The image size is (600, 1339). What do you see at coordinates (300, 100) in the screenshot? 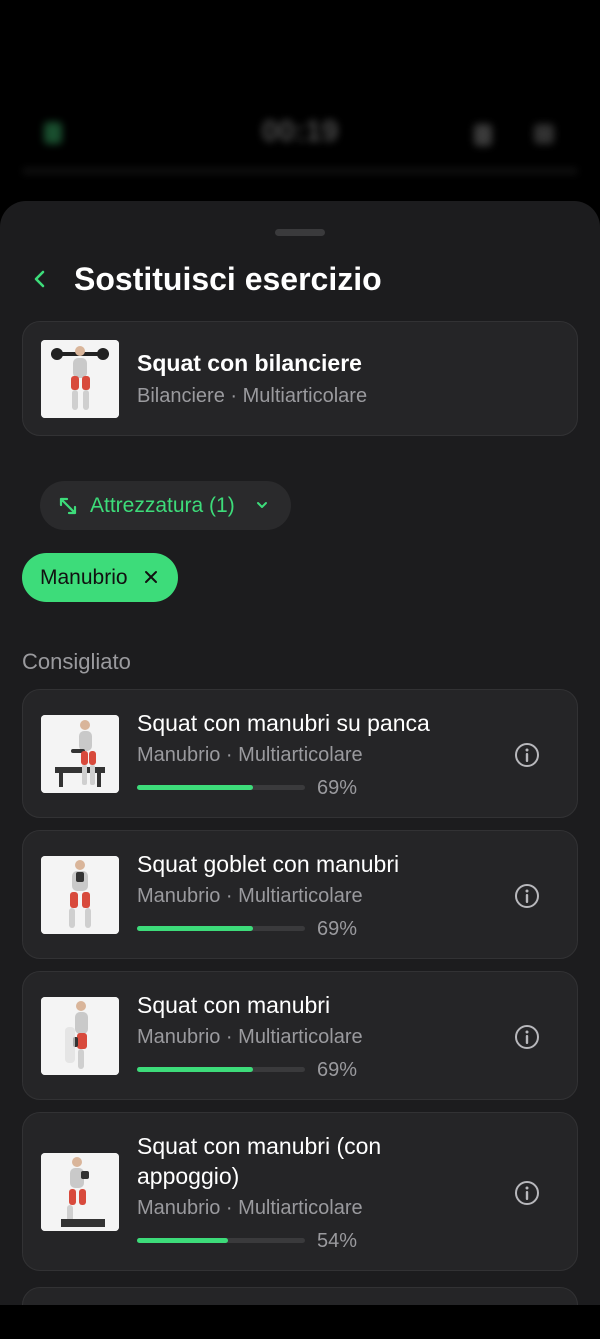
I see `background-workout-bar: 00:19` at bounding box center [300, 100].